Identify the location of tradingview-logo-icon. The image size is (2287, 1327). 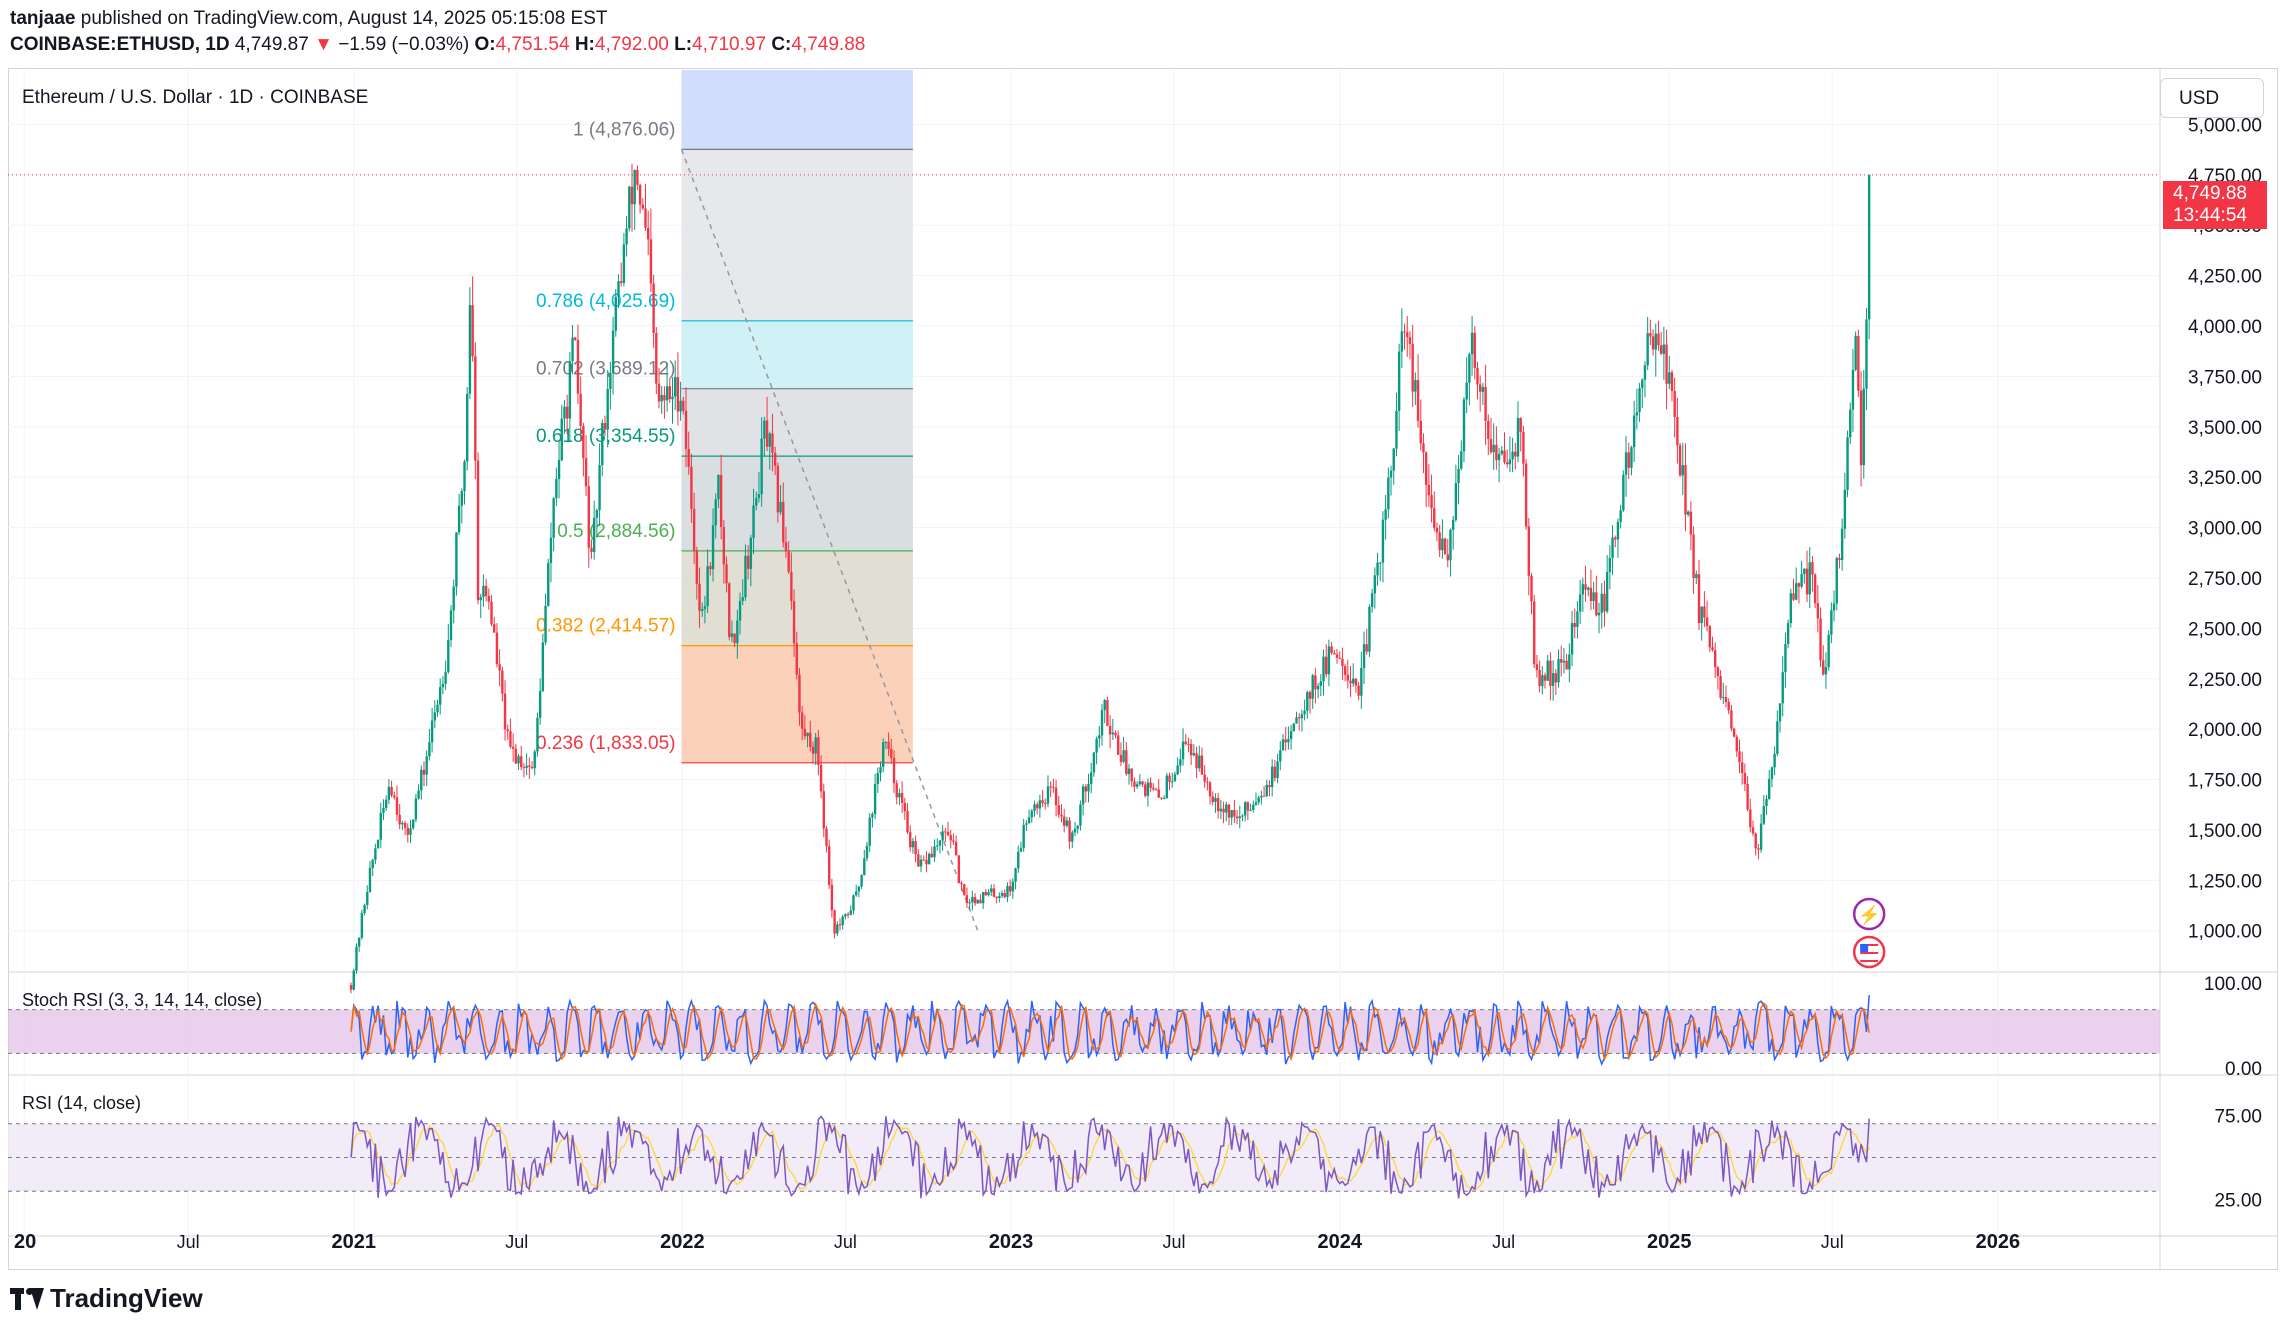
(27, 1298).